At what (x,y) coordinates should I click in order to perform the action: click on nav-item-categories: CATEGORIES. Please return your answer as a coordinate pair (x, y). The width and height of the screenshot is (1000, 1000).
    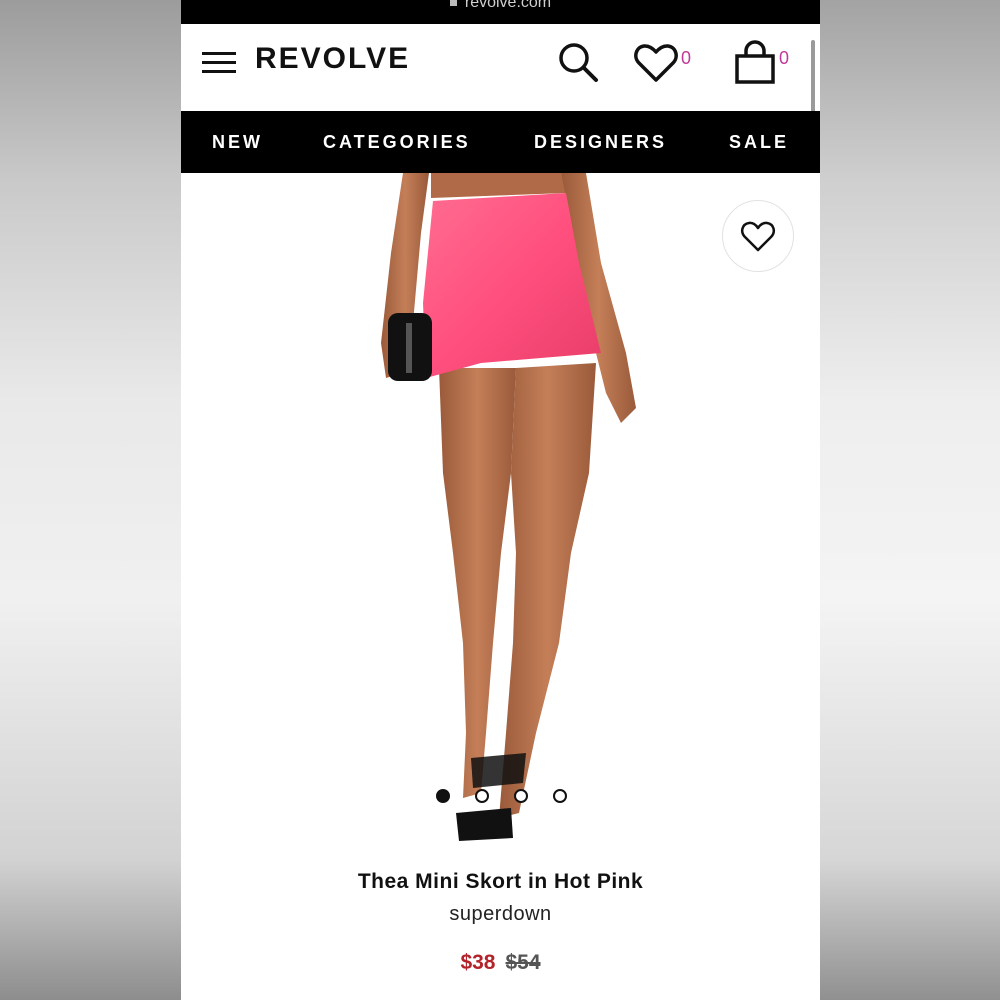
    Looking at the image, I should click on (397, 142).